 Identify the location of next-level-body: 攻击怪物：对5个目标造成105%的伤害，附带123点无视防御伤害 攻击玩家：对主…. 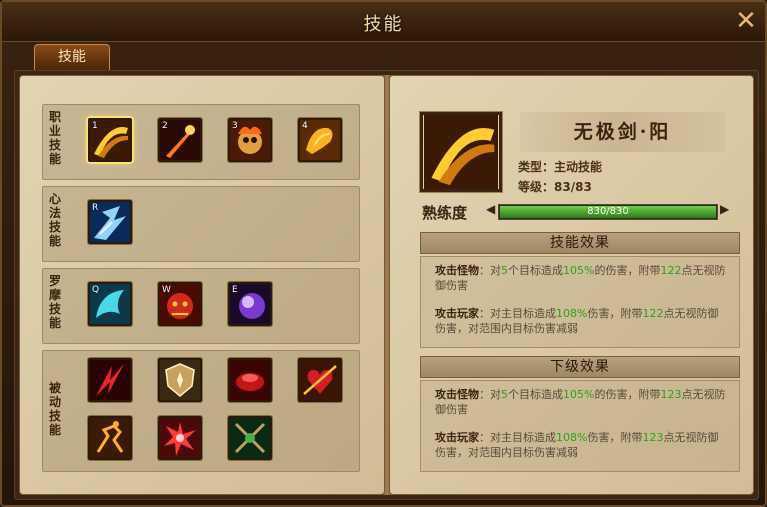
(580, 426).